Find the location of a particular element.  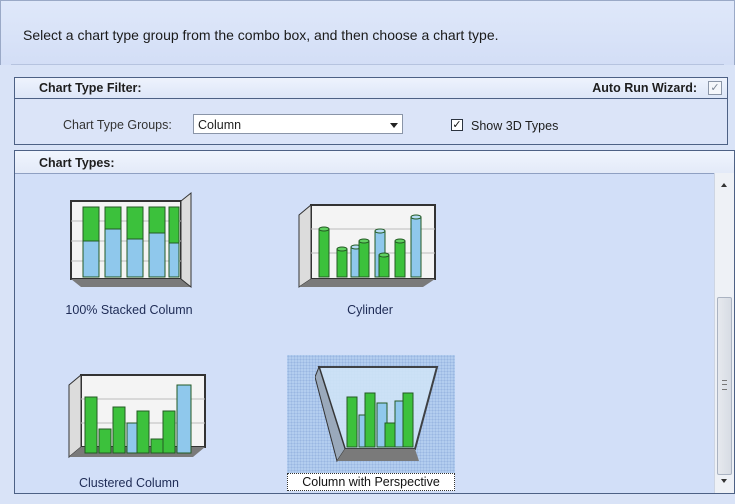

perspective-column-chart-icon is located at coordinates (377, 414).